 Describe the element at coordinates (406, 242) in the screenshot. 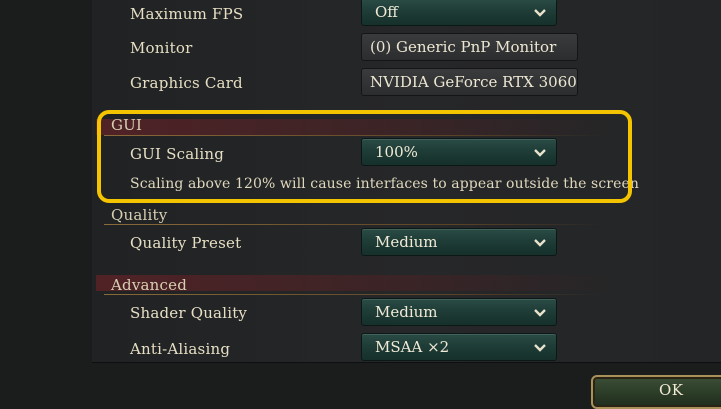

I see `quality-preset-value: Medium` at that location.